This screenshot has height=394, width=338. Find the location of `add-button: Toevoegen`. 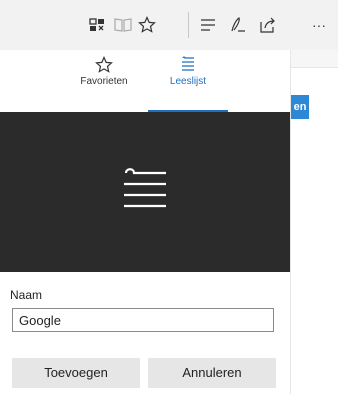

add-button: Toevoegen is located at coordinates (76, 373).